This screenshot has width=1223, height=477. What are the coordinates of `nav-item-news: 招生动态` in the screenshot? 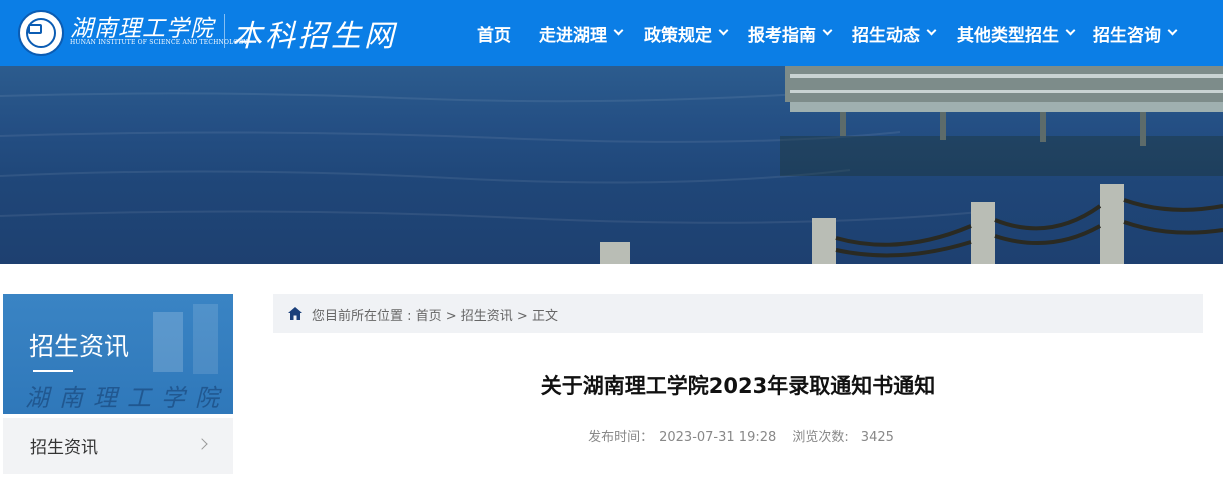 It's located at (894, 33).